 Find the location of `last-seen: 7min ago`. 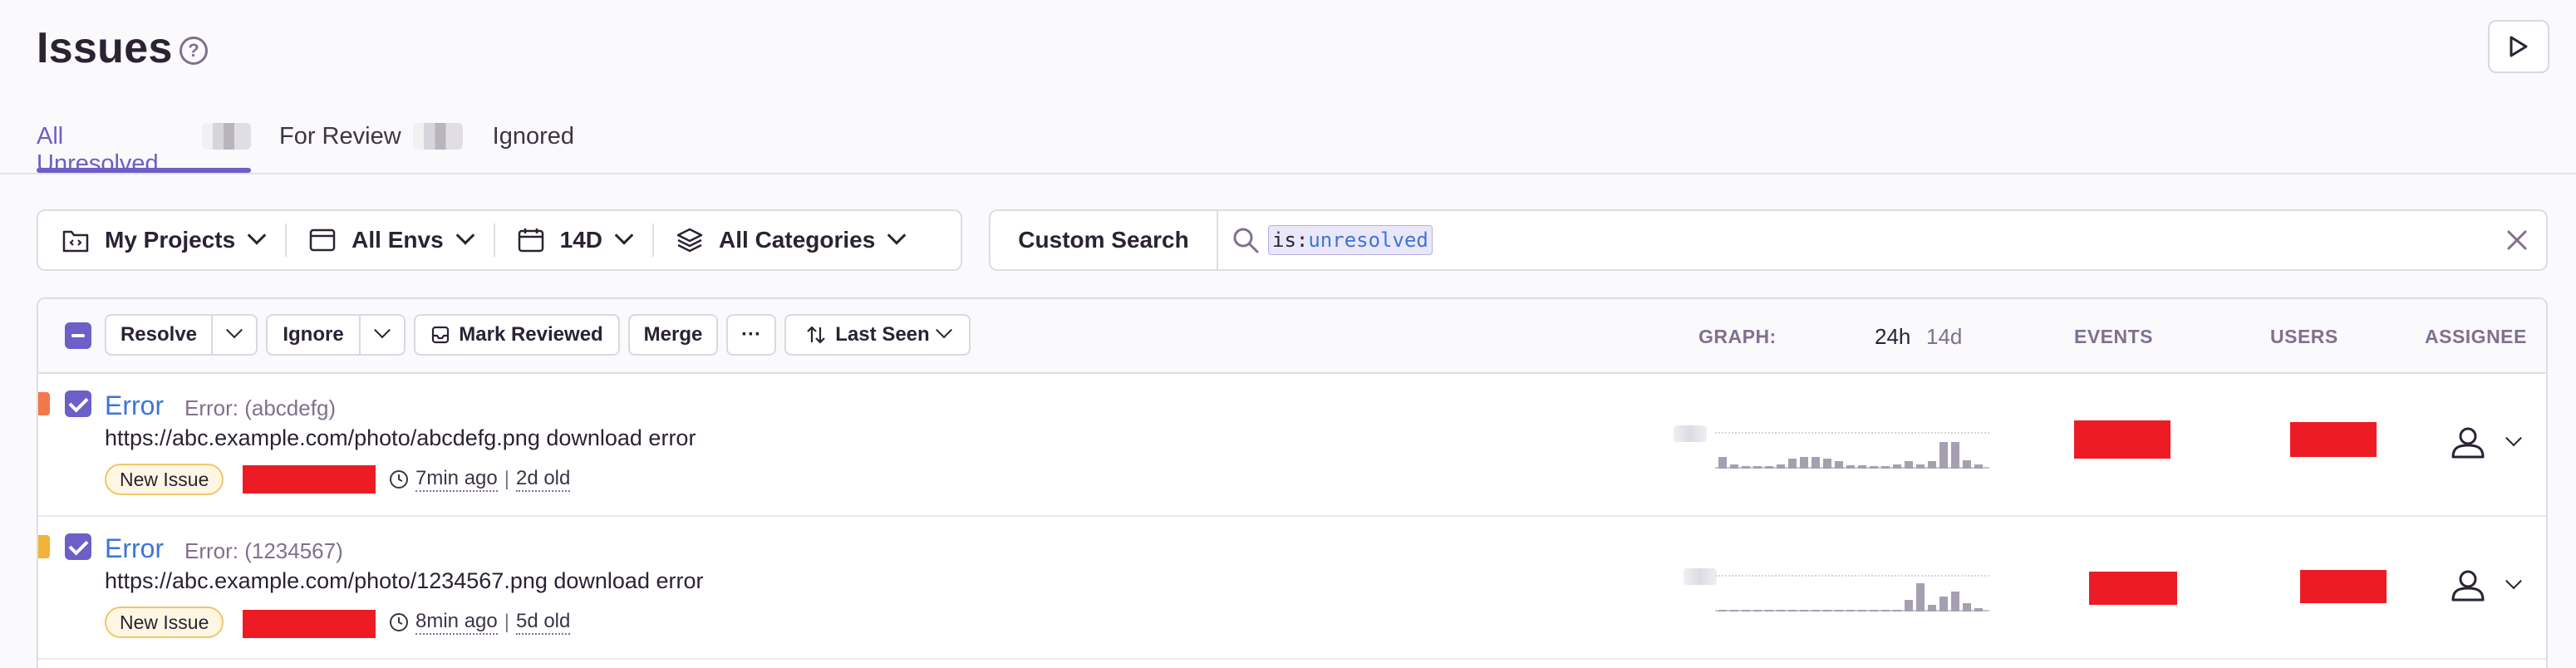

last-seen: 7min ago is located at coordinates (456, 479).